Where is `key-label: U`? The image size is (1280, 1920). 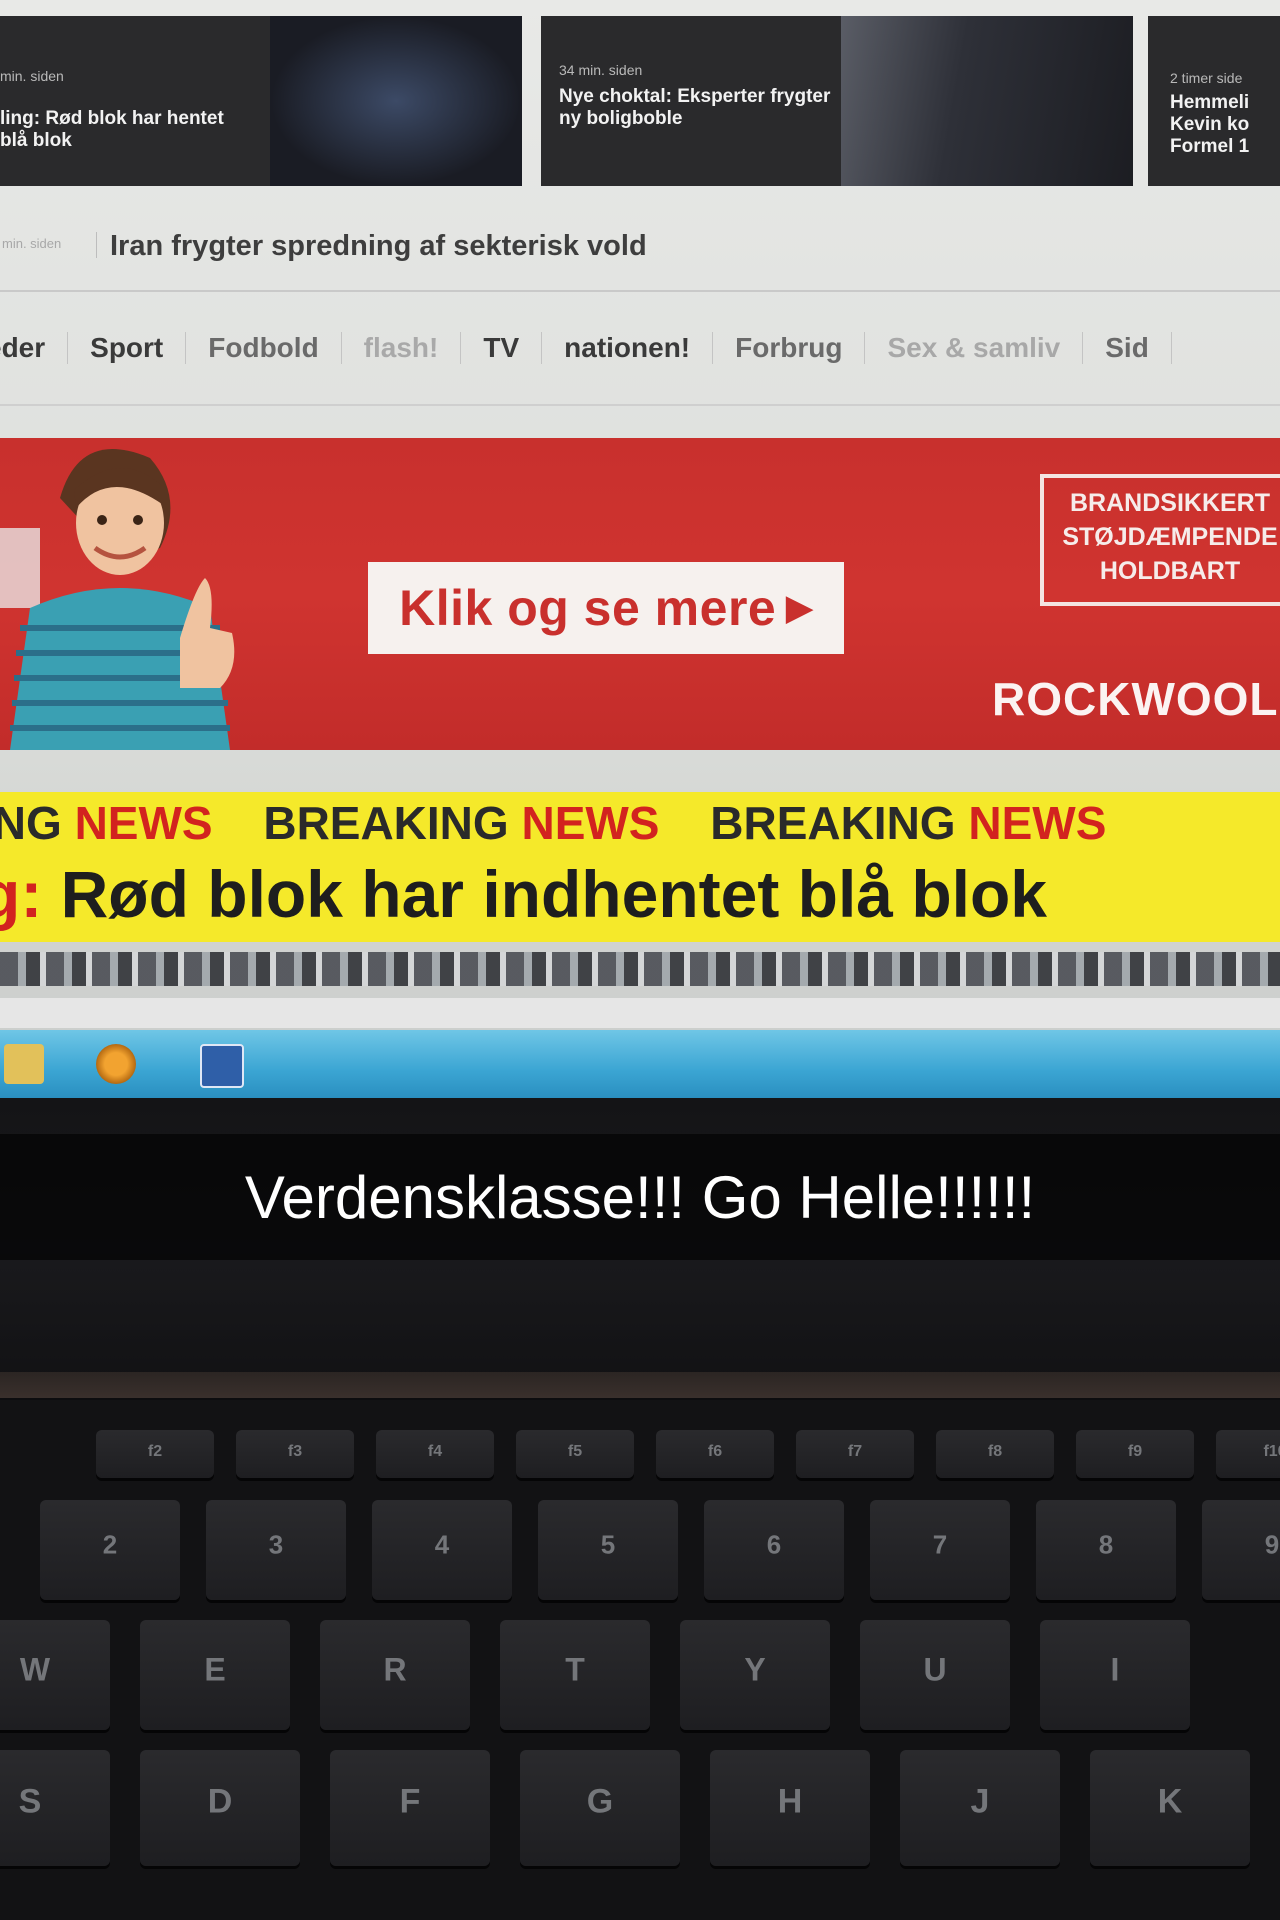
key-label: U is located at coordinates (935, 1669).